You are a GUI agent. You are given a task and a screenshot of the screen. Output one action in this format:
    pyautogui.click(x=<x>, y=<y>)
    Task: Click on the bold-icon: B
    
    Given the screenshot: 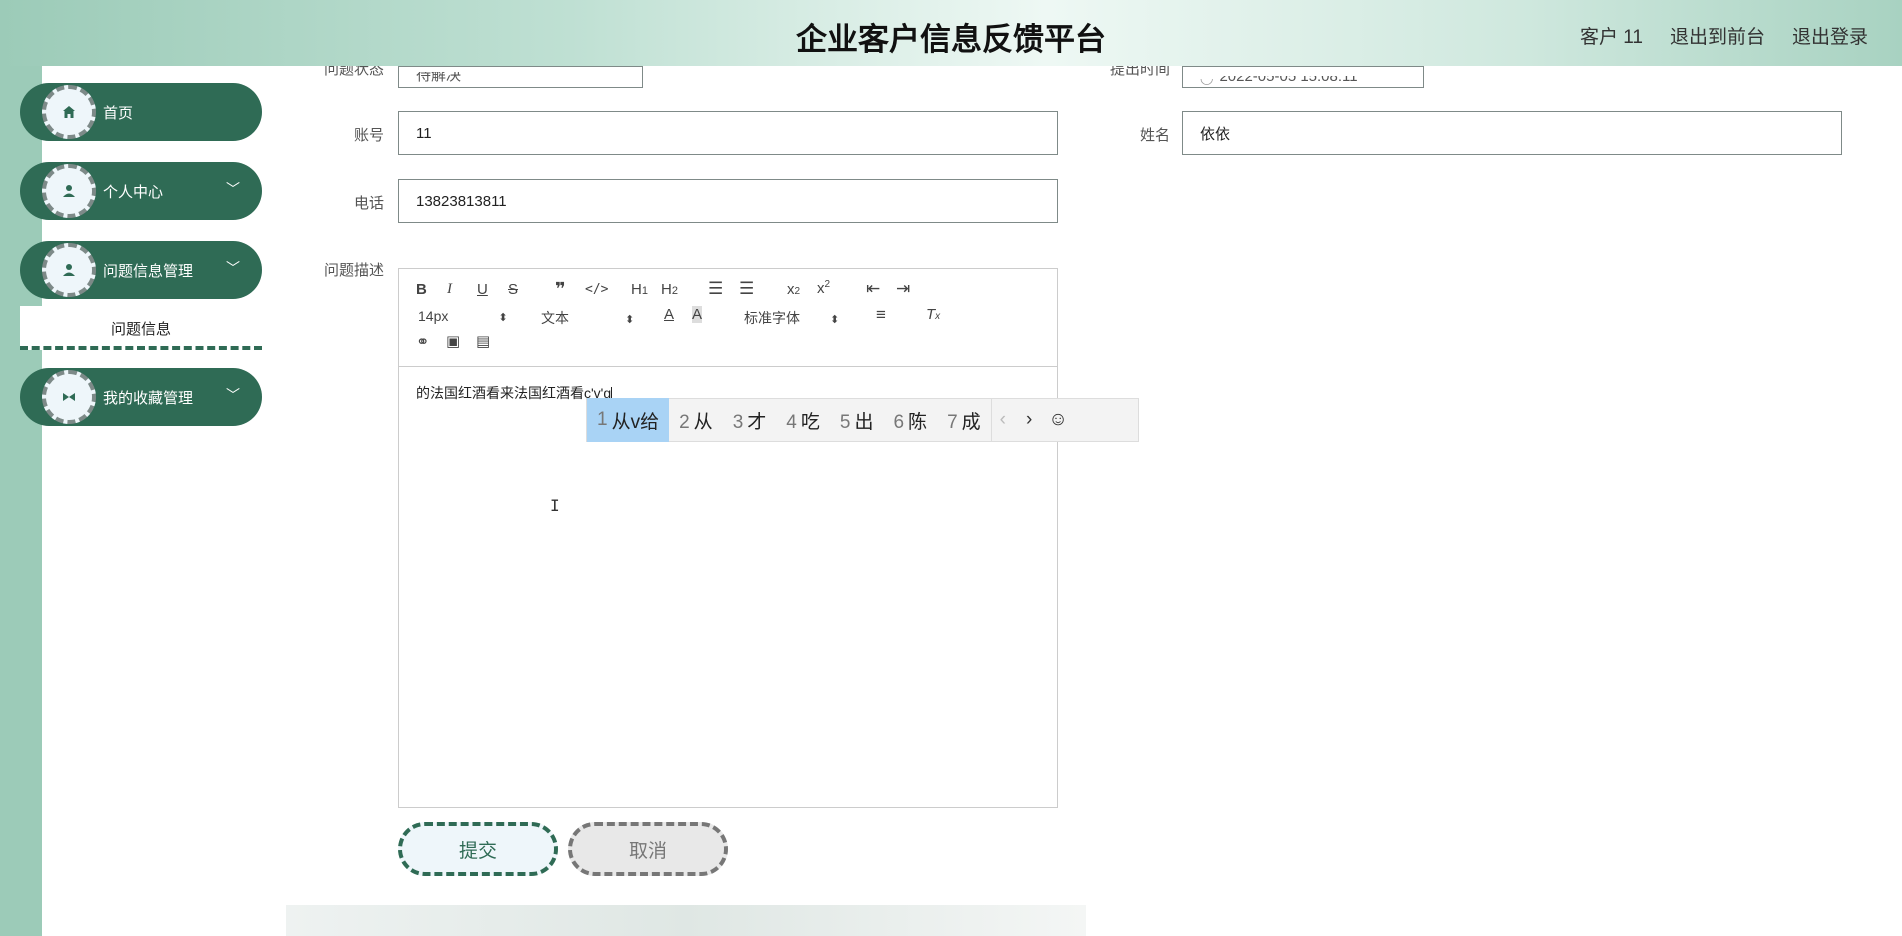 What is the action you would take?
    pyautogui.click(x=421, y=289)
    